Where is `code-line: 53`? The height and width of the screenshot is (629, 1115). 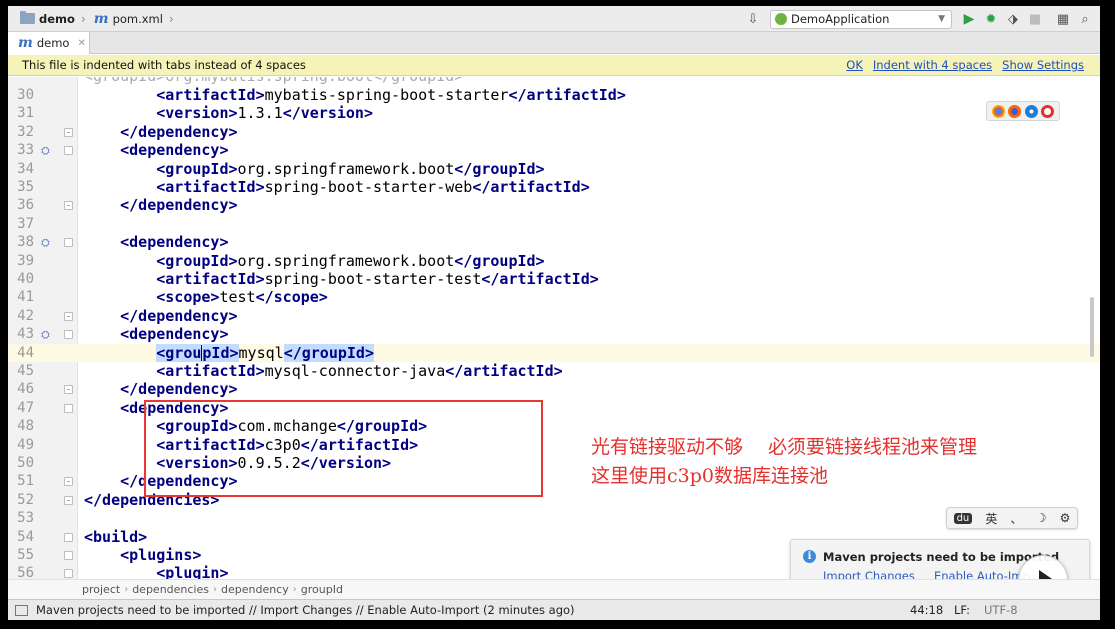
code-line: 53 is located at coordinates (554, 518).